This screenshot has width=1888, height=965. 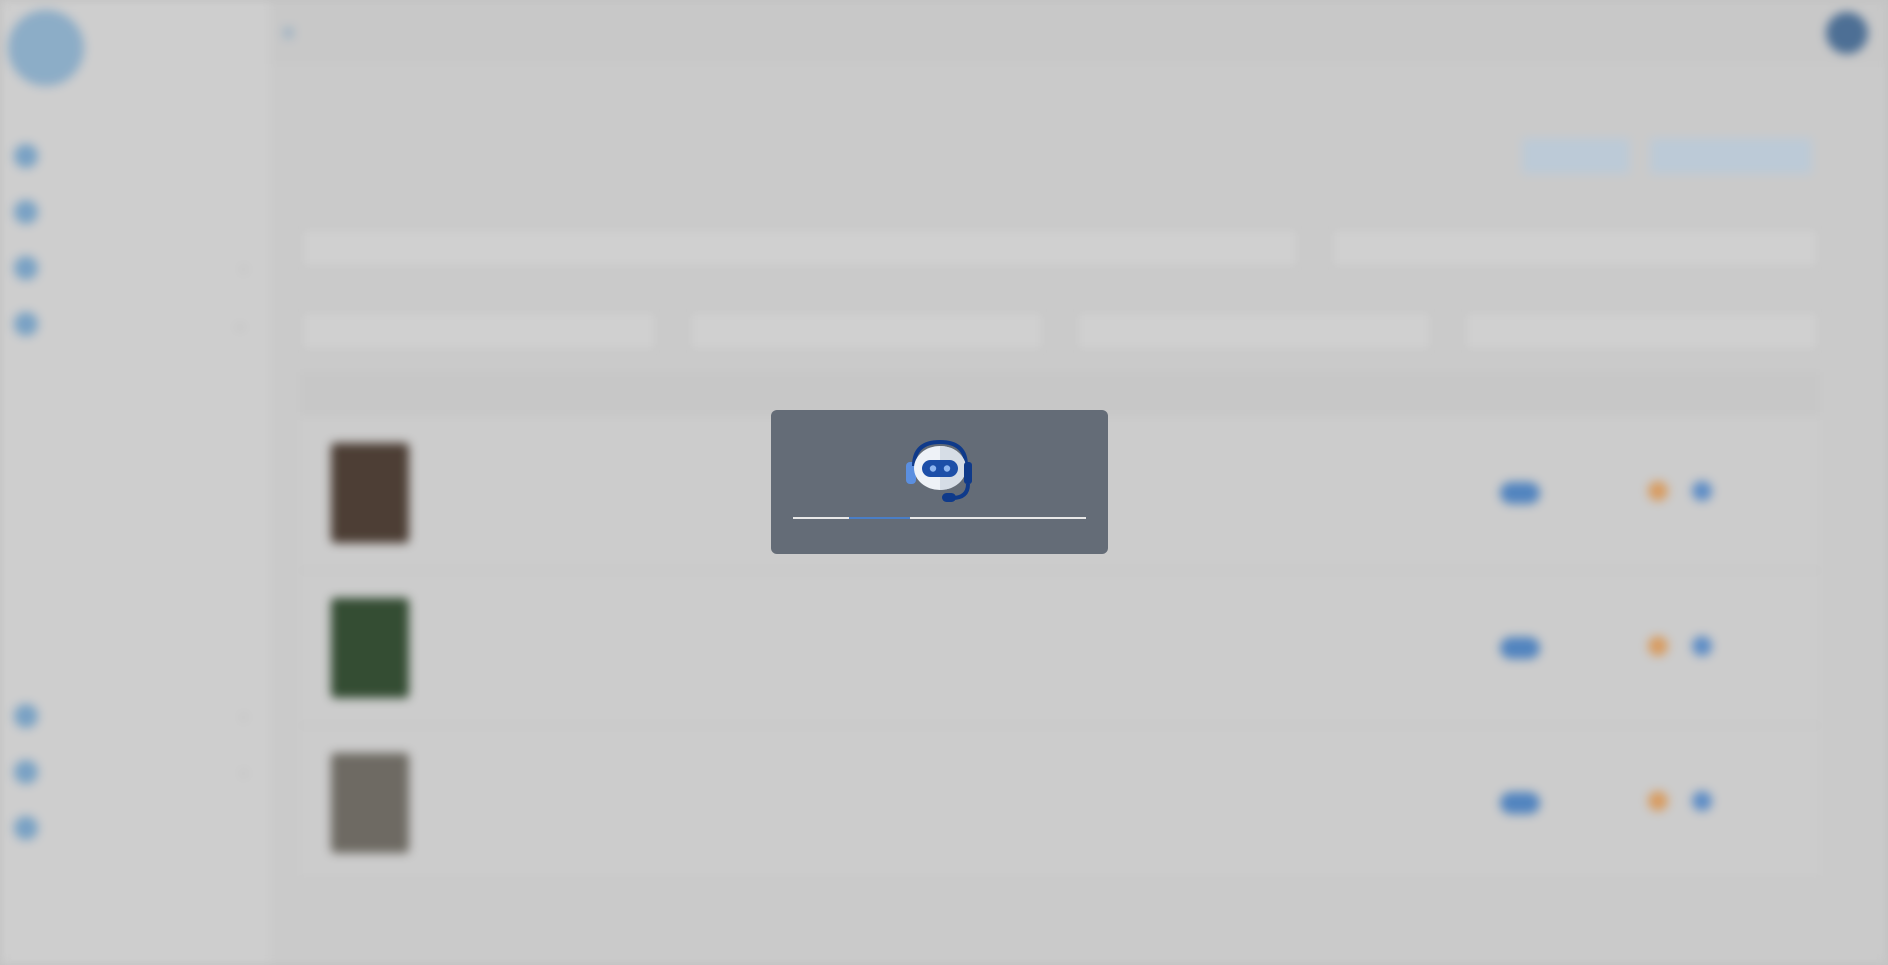 I want to click on robot-headset-icon, so click(x=939, y=470).